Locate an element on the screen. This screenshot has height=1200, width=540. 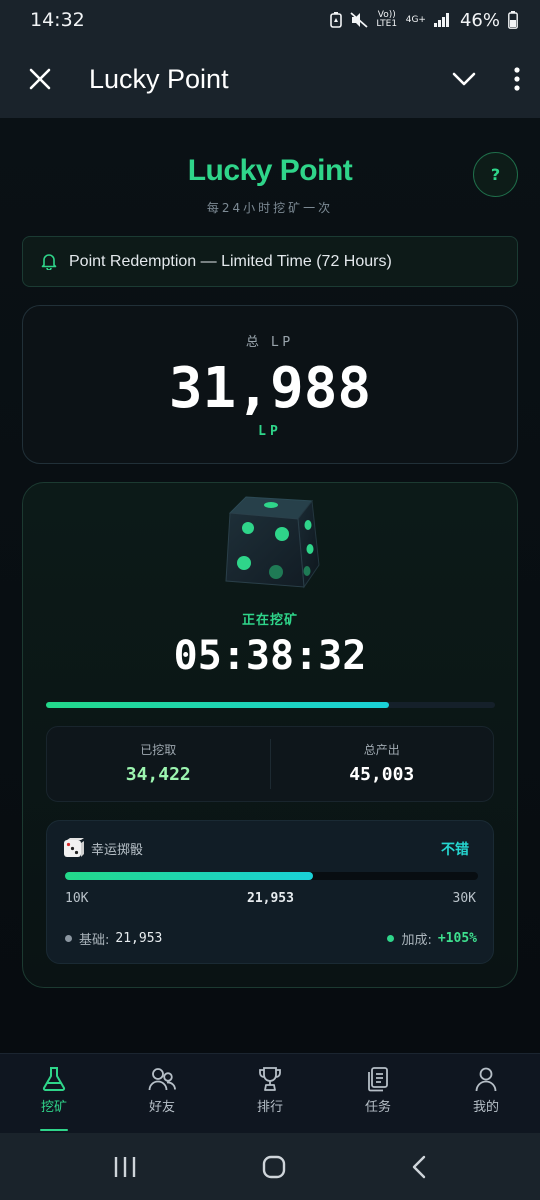
battery-icon is located at coordinates (513, 20).